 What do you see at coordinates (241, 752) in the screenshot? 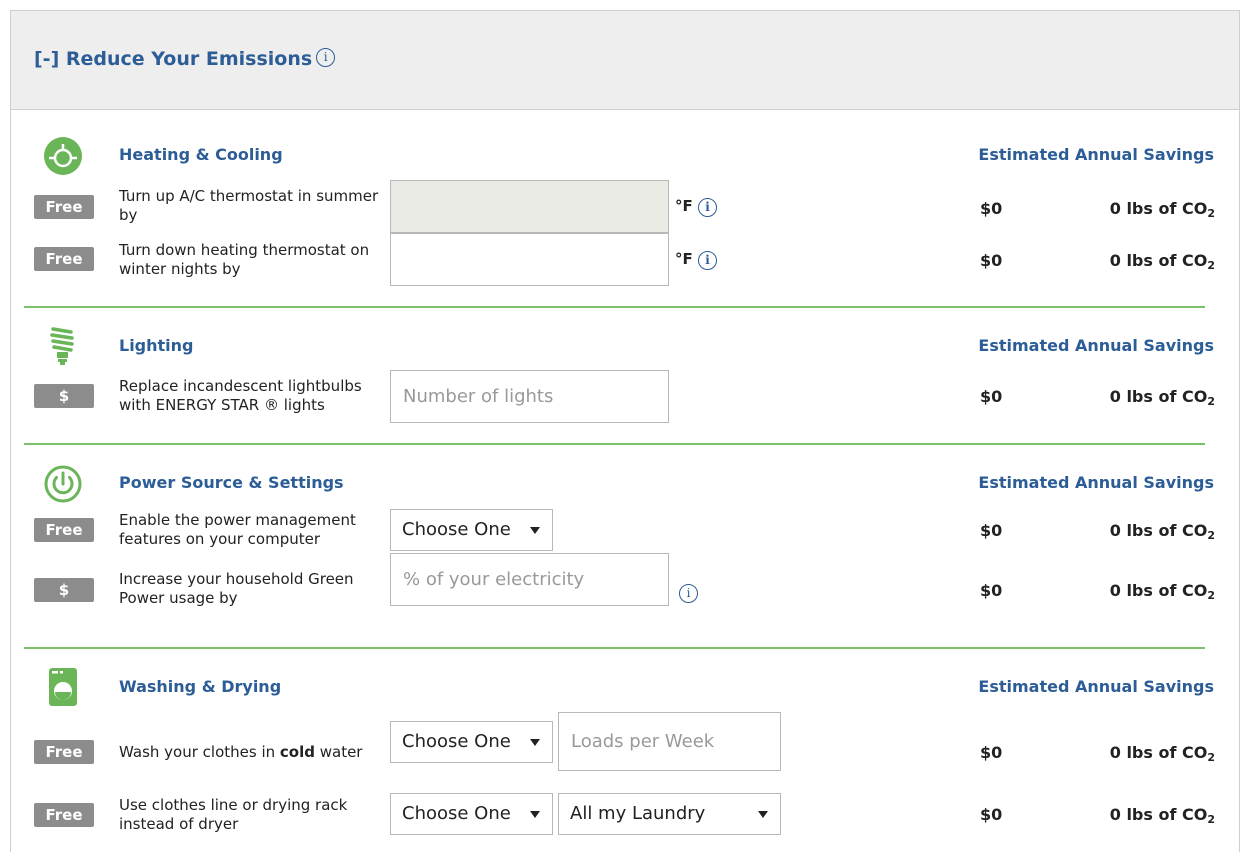
I see `action-label: Wash your clothes in cold water` at bounding box center [241, 752].